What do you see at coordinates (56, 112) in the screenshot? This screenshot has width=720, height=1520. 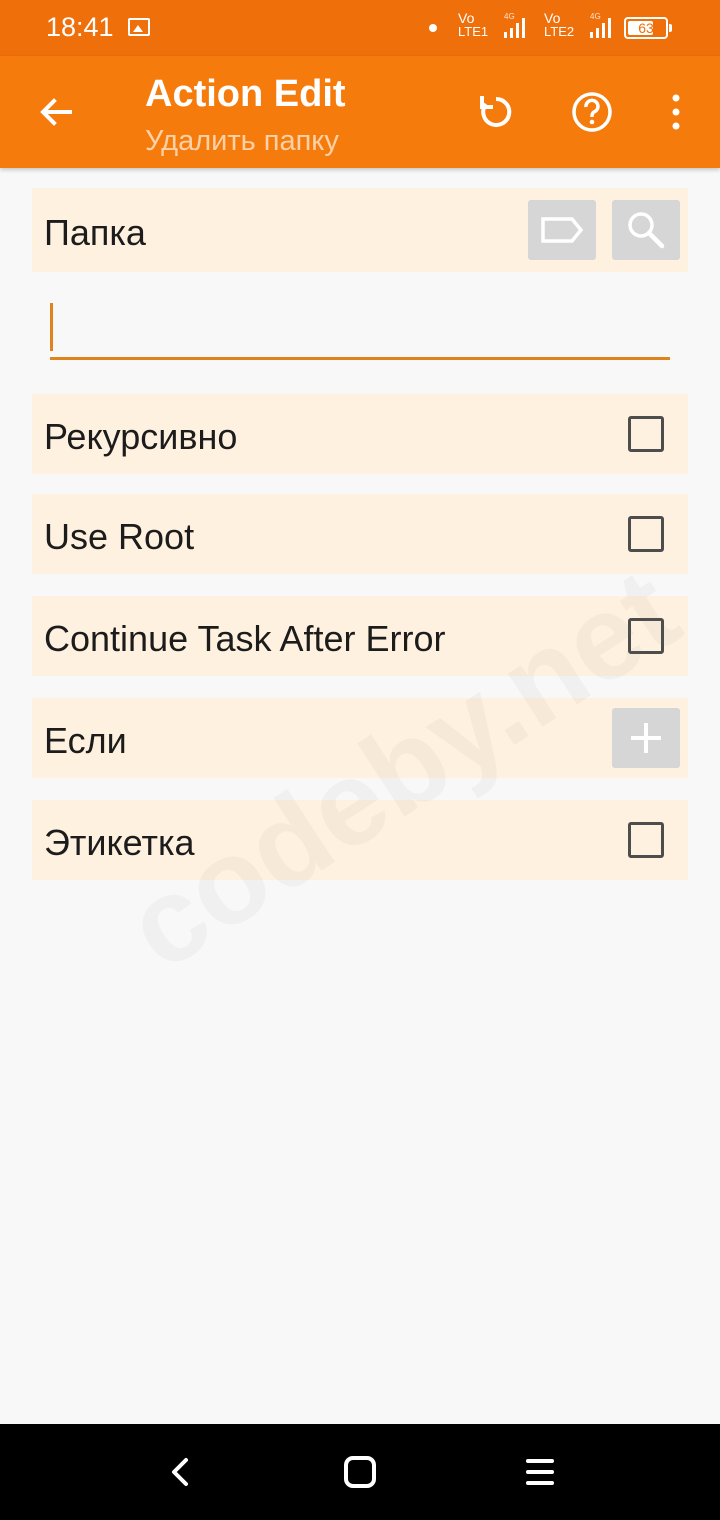 I see `back-arrow-icon` at bounding box center [56, 112].